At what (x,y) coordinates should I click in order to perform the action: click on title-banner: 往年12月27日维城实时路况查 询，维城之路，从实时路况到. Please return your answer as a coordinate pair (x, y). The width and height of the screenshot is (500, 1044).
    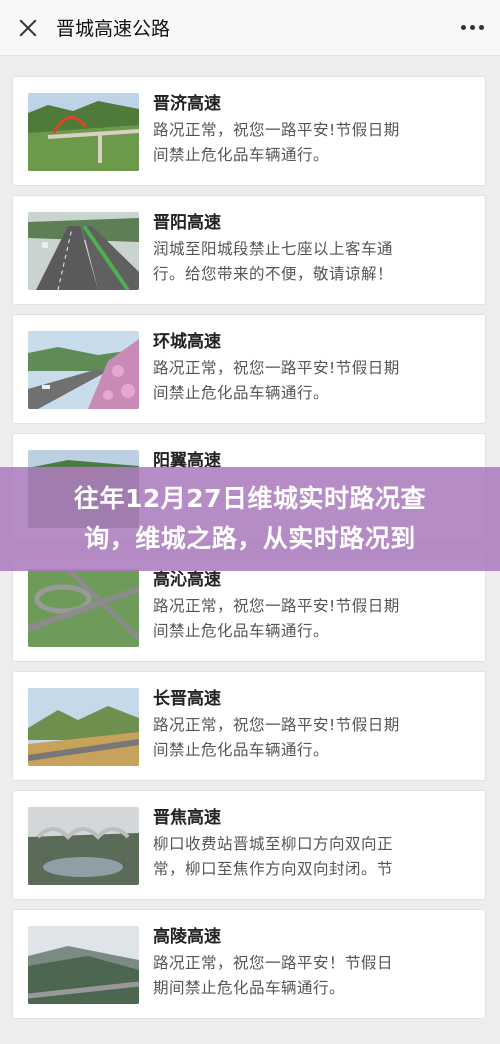
    Looking at the image, I should click on (250, 519).